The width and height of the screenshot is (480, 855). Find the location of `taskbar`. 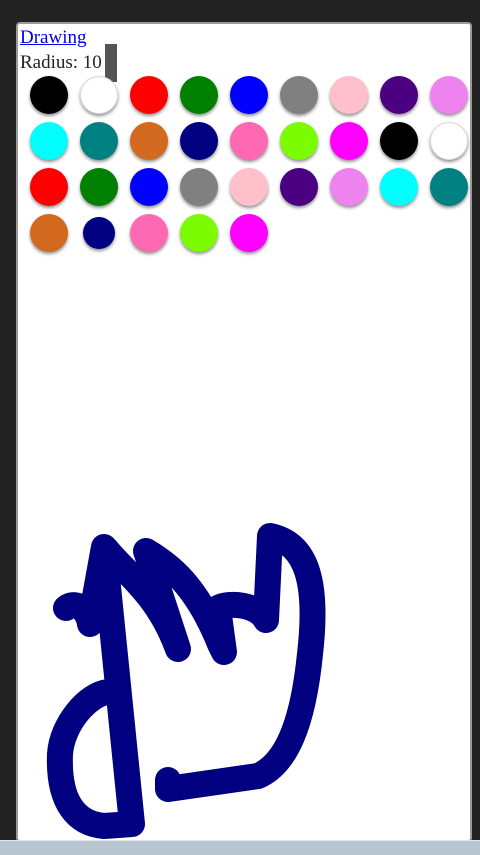

taskbar is located at coordinates (240, 847).